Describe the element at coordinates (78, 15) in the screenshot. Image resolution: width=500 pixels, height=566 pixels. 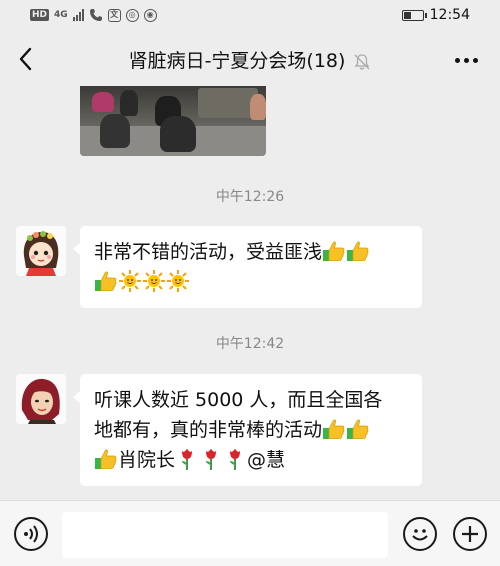
I see `signal-icon` at that location.